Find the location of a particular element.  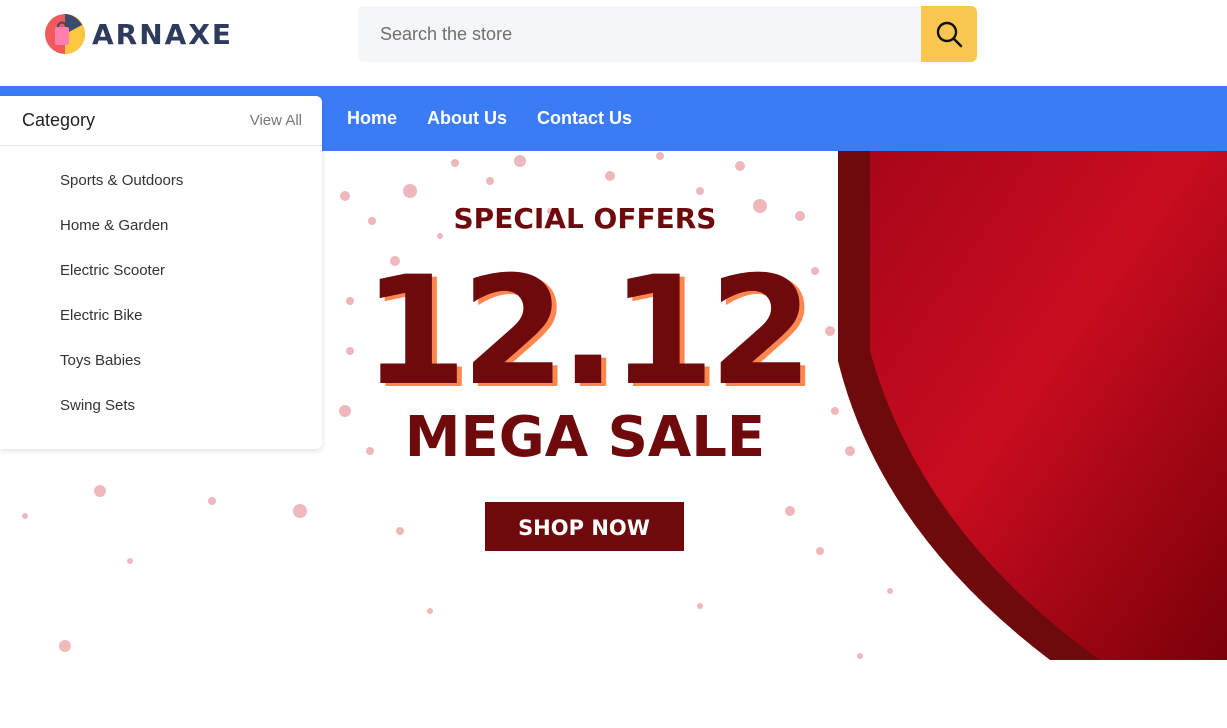

banner-subheadline: MEGA SALE is located at coordinates (585, 437).